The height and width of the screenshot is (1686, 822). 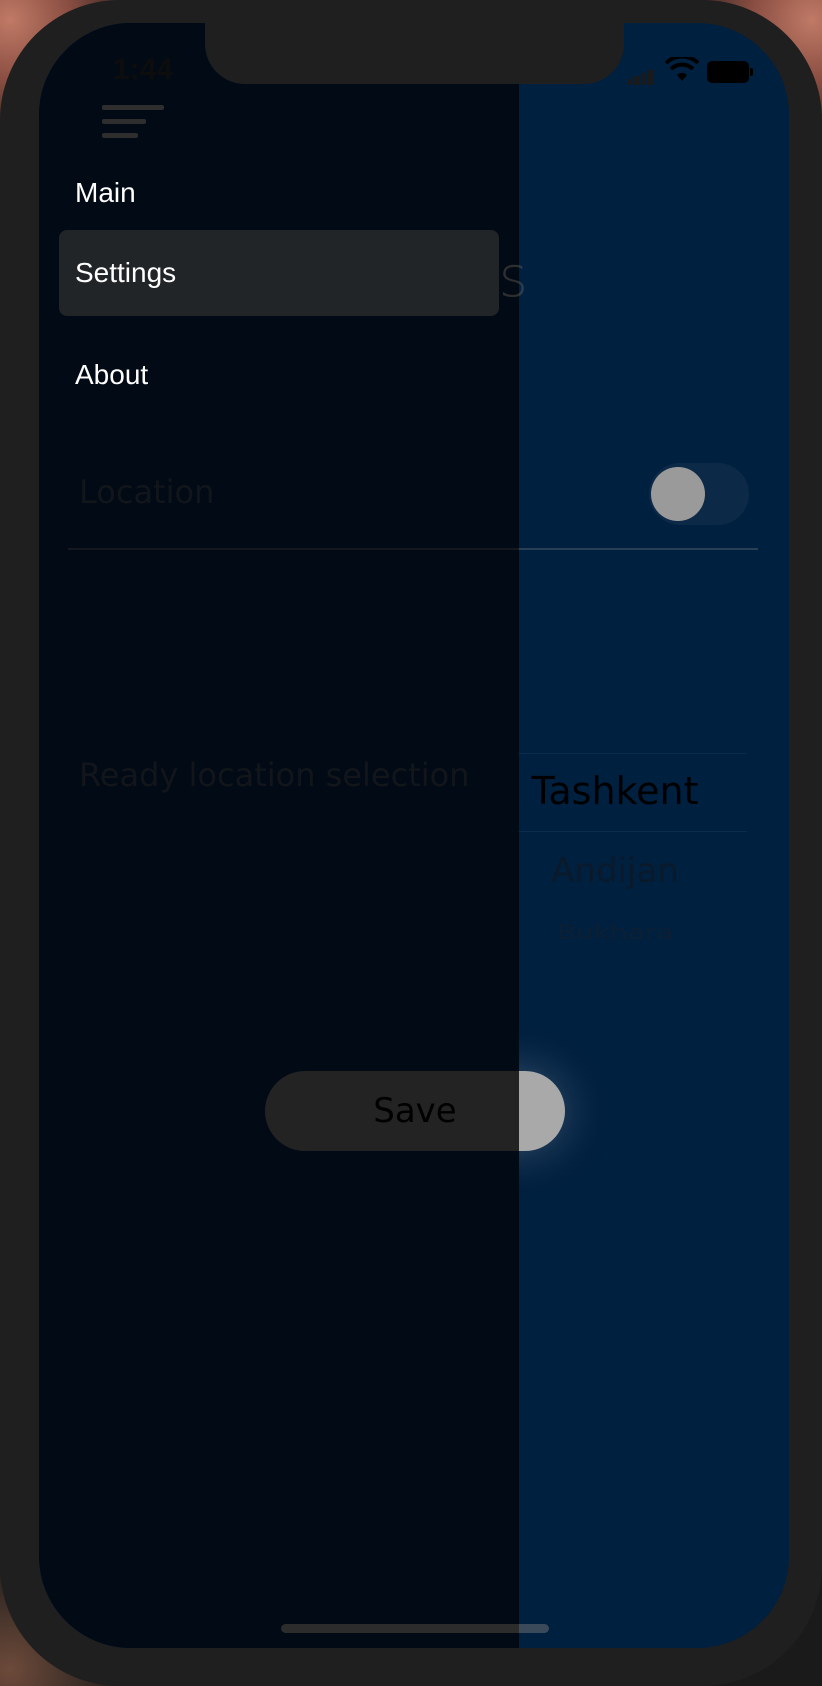 I want to click on location-label-dimmed: Location, so click(x=147, y=492).